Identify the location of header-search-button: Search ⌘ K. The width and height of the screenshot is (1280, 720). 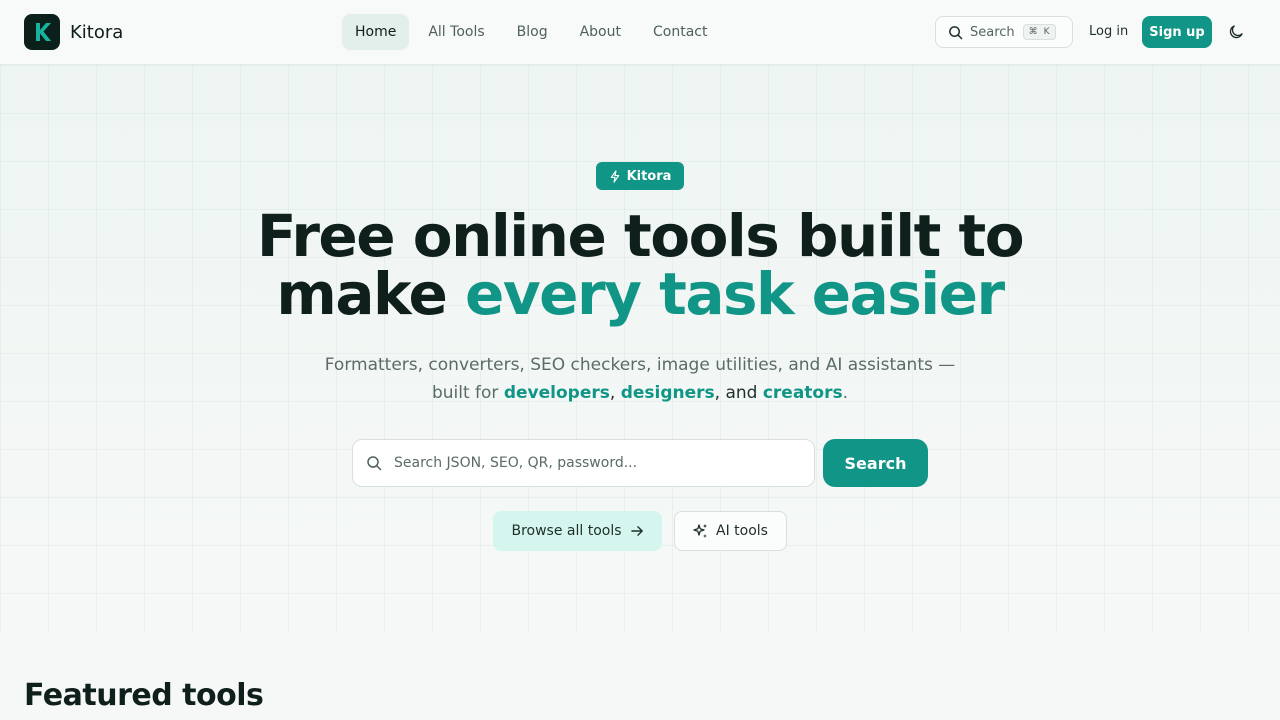
(1004, 32).